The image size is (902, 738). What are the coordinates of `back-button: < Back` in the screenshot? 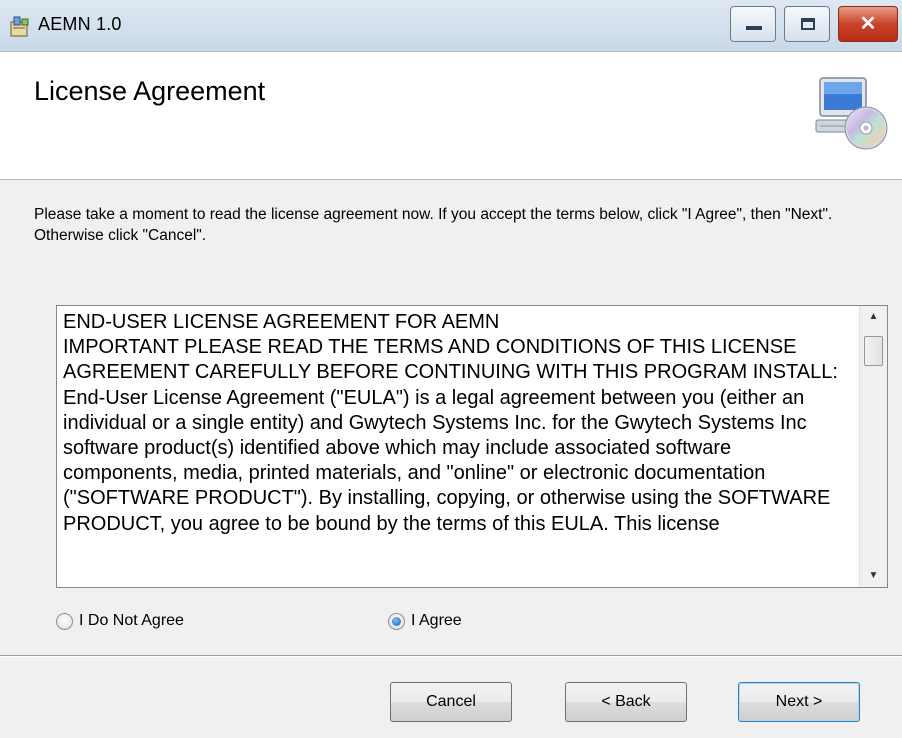 It's located at (626, 702).